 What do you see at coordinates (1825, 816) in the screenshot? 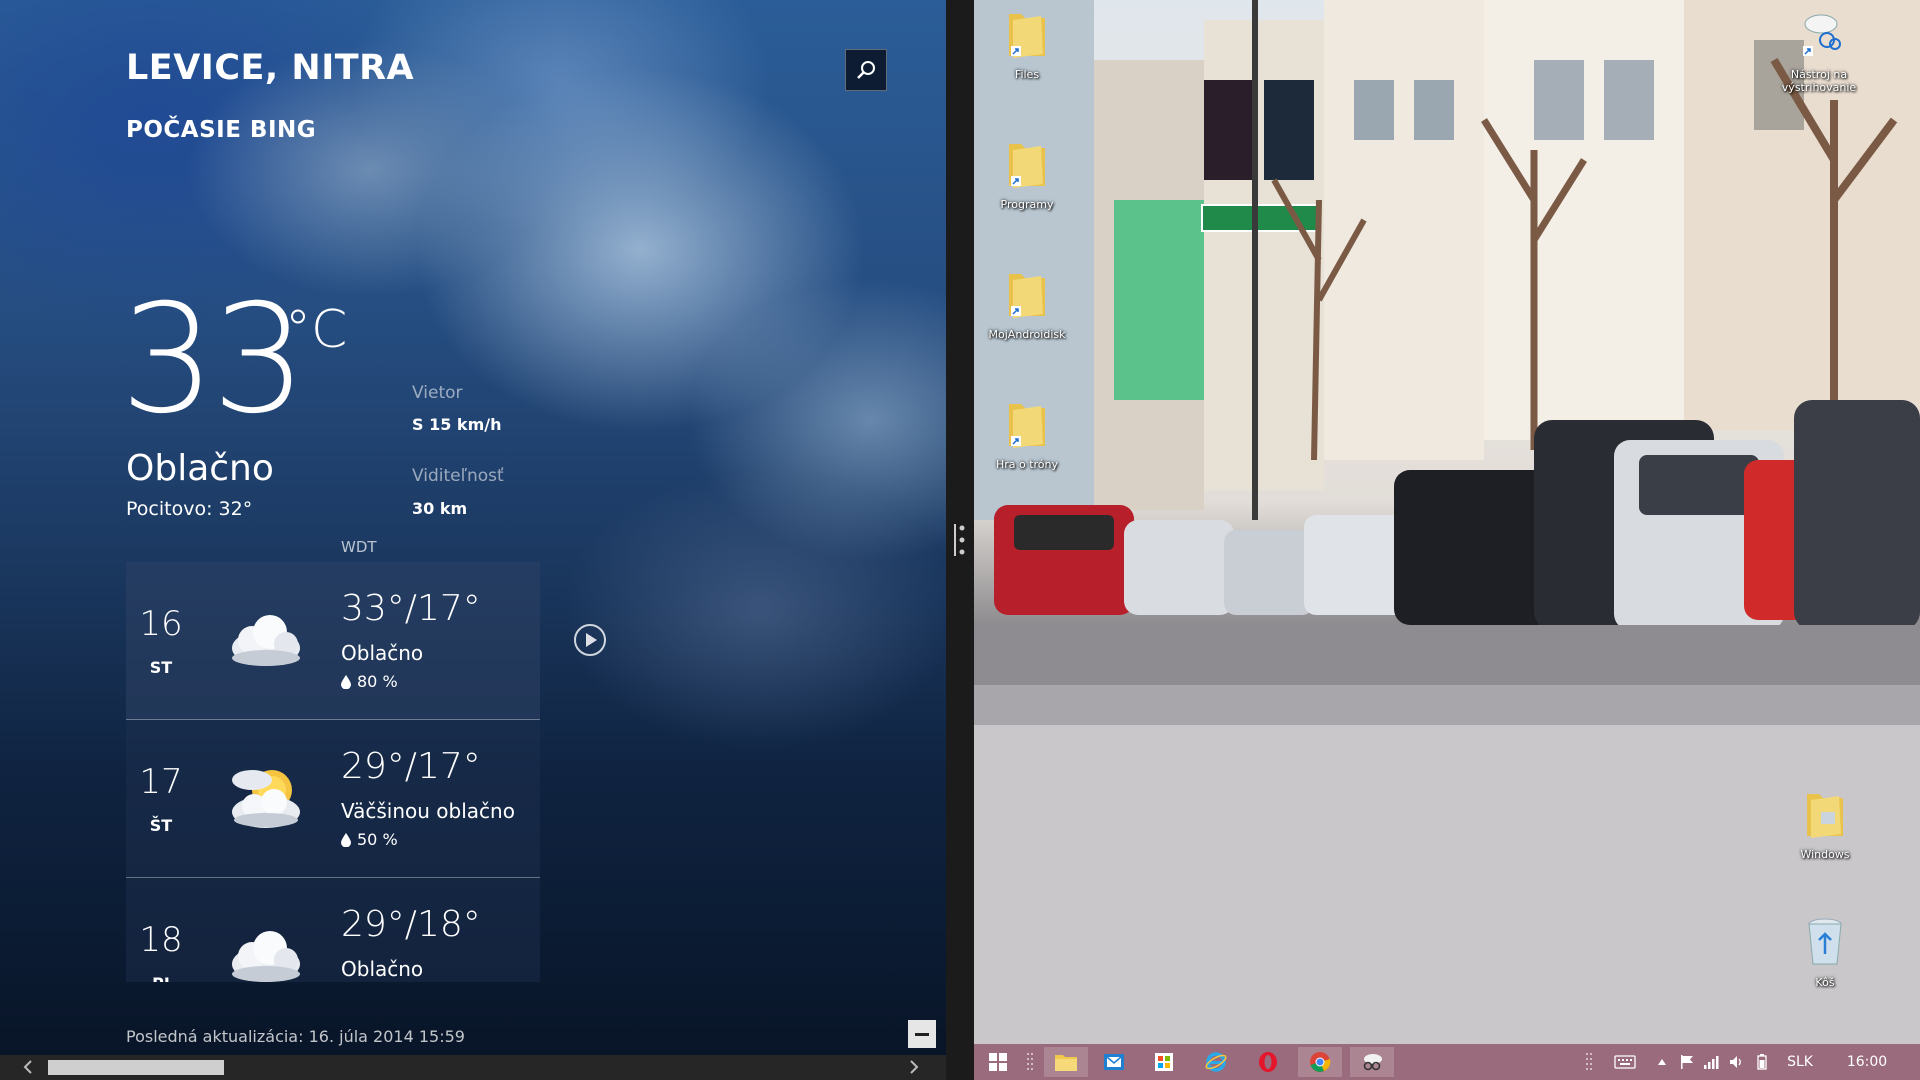
I see `folder-icon` at bounding box center [1825, 816].